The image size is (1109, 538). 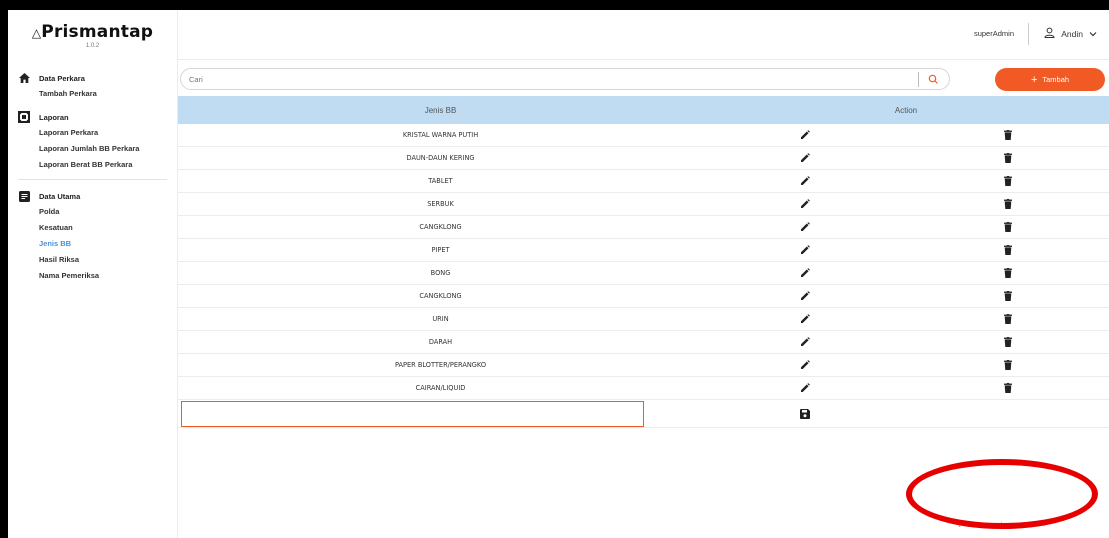 I want to click on prev-page-icon: ‹, so click(x=1015, y=525).